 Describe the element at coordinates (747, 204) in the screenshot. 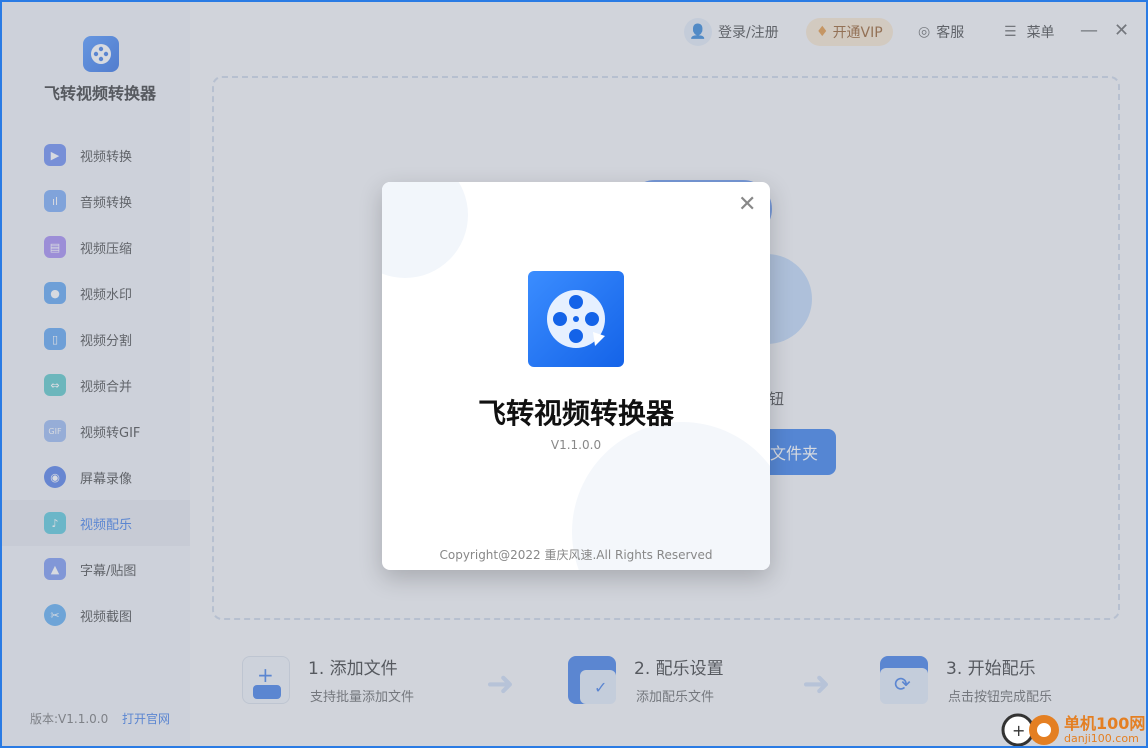

I see `close-icon: ✕` at that location.